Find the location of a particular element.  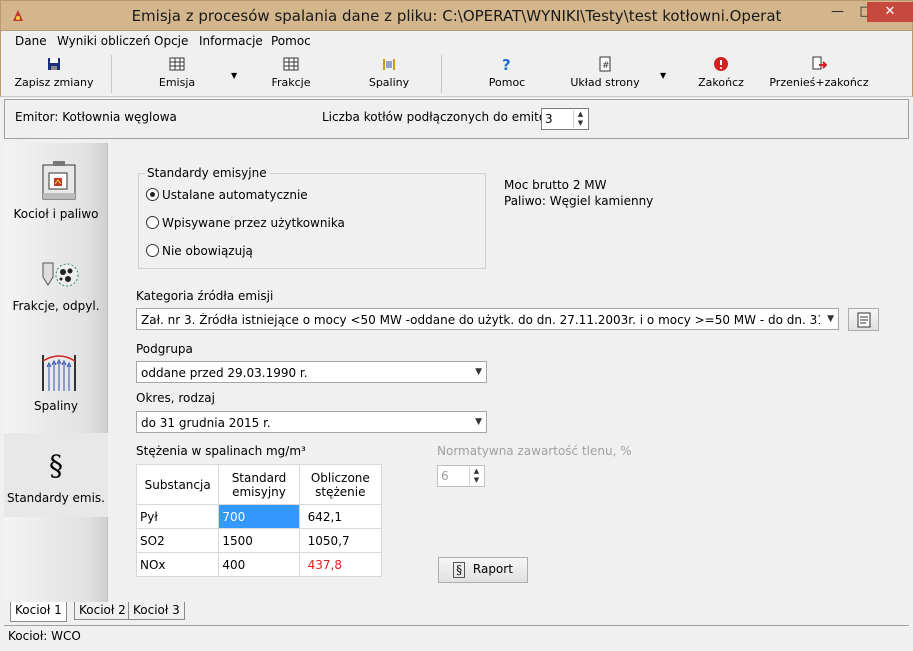

exit-icon is located at coordinates (721, 64).